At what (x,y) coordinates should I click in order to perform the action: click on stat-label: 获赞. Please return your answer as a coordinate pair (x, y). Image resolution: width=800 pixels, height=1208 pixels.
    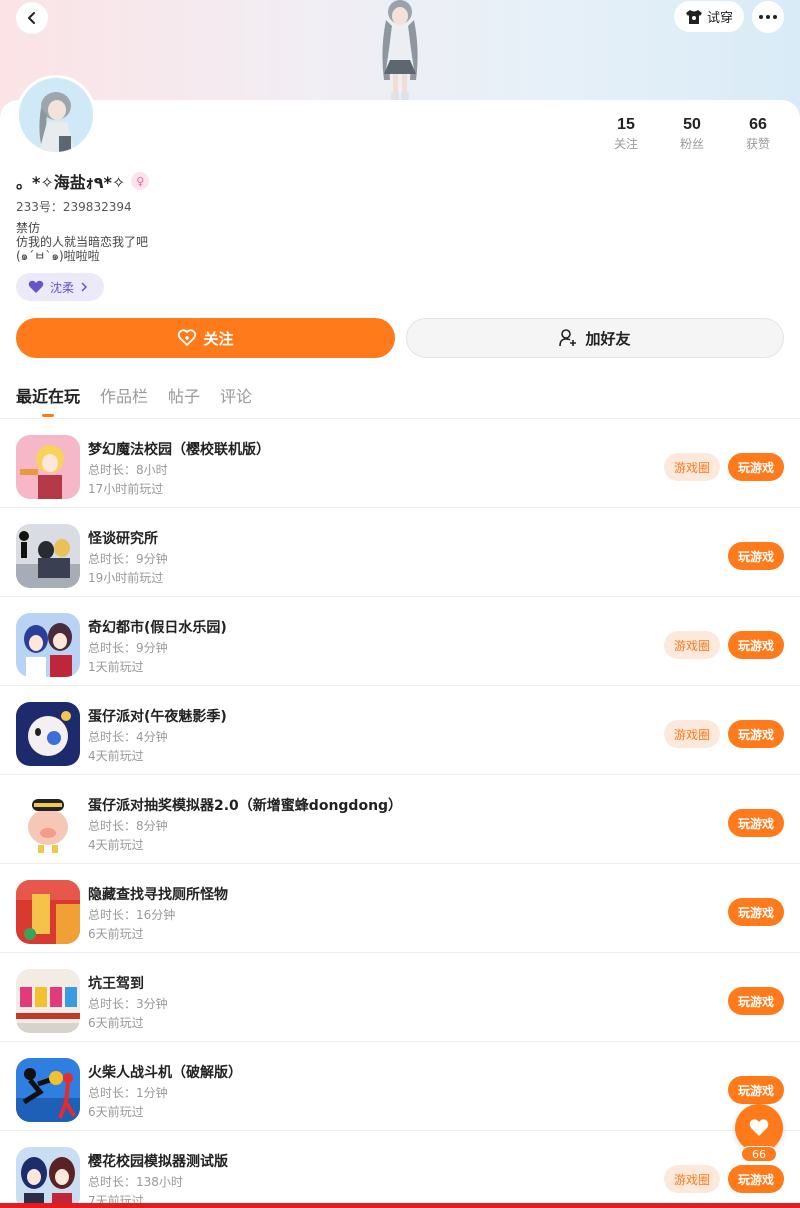
    Looking at the image, I should click on (757, 144).